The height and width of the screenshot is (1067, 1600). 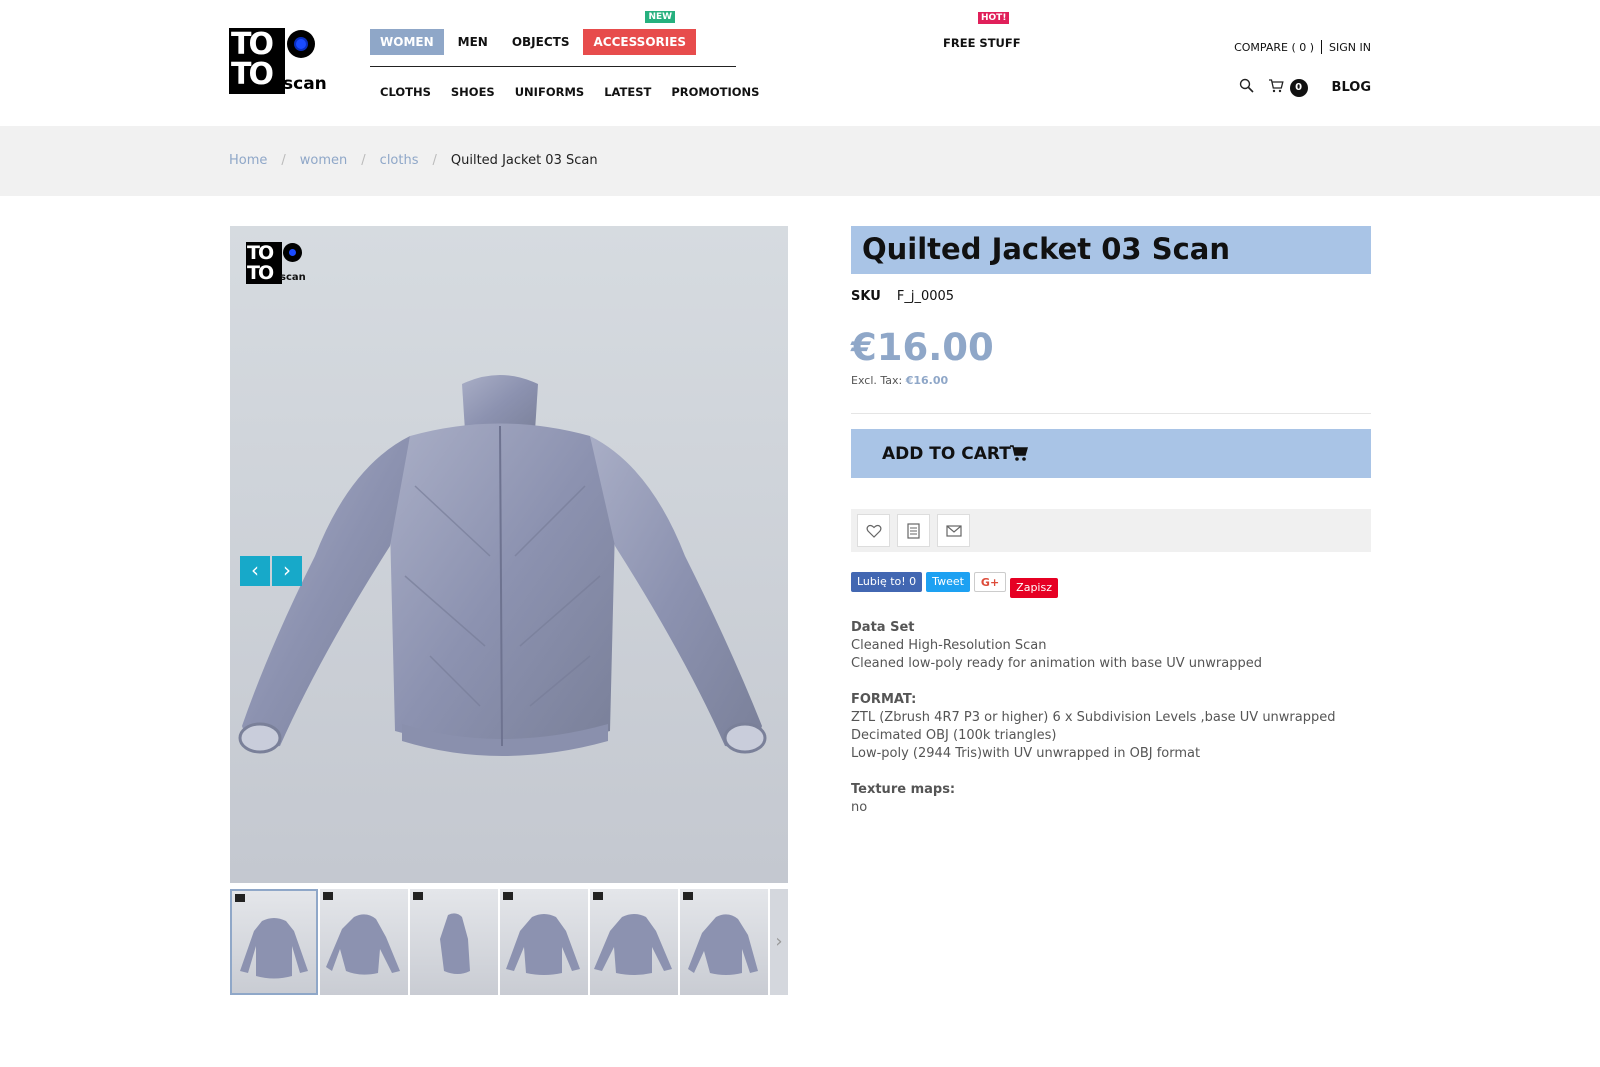 What do you see at coordinates (954, 735) in the screenshot?
I see `format-line: Decimated OBJ (100k triangles)` at bounding box center [954, 735].